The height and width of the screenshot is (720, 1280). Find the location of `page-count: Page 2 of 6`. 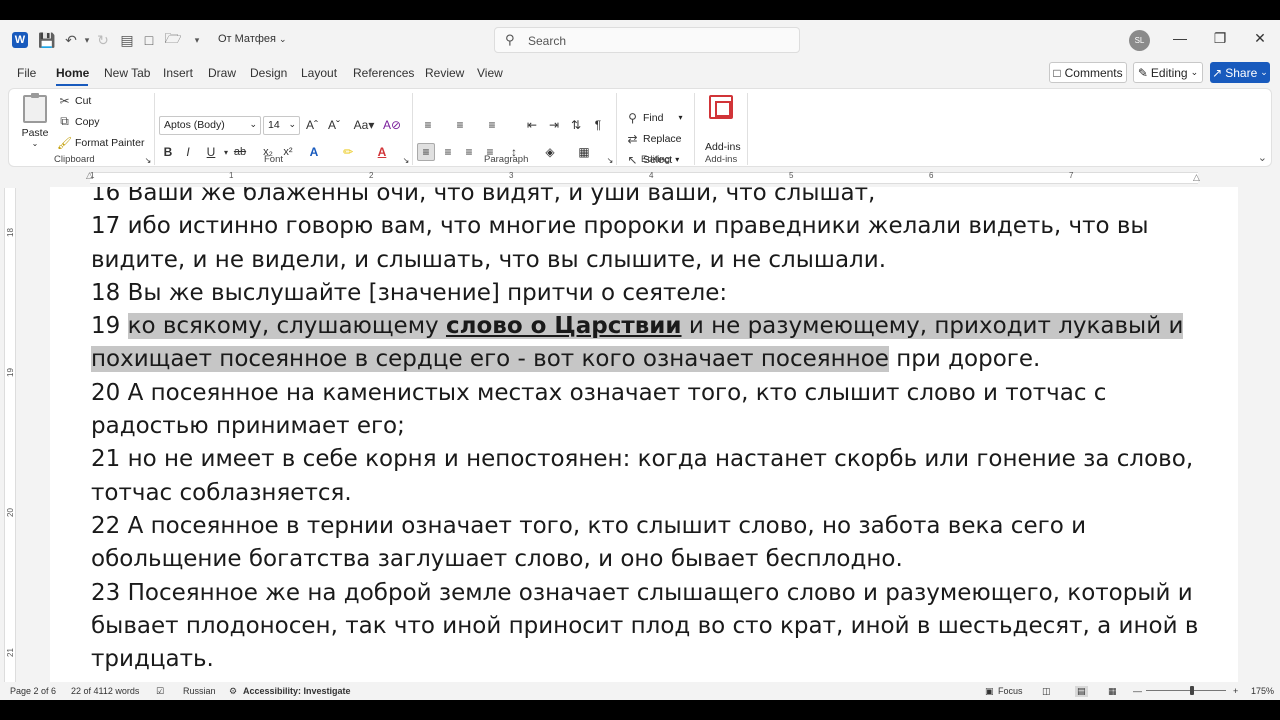

page-count: Page 2 of 6 is located at coordinates (33, 691).